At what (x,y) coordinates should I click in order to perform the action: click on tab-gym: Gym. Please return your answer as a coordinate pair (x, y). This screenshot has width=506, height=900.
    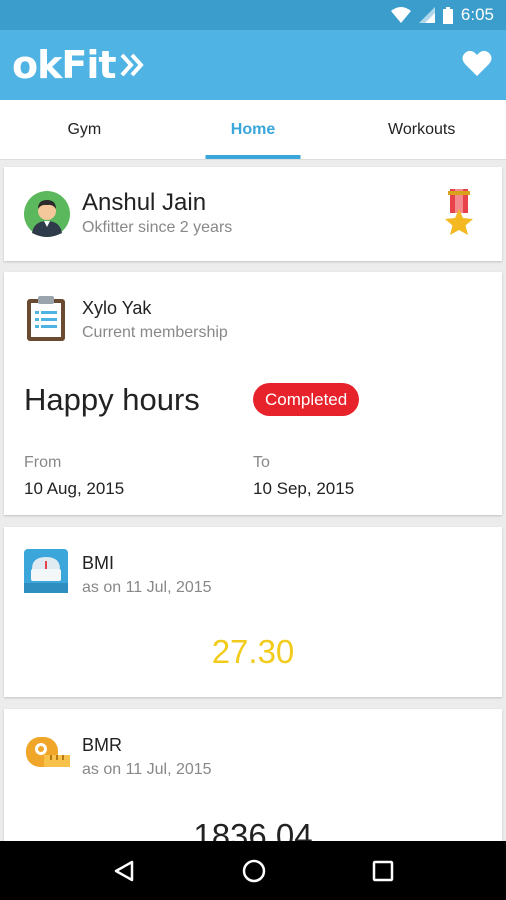
    Looking at the image, I should click on (84, 129).